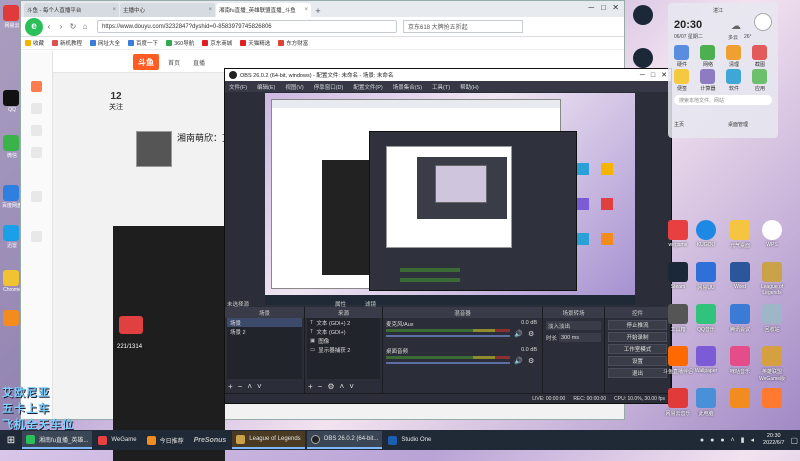  What do you see at coordinates (637, 361) in the screenshot?
I see `settings-button: 设置` at bounding box center [637, 361].